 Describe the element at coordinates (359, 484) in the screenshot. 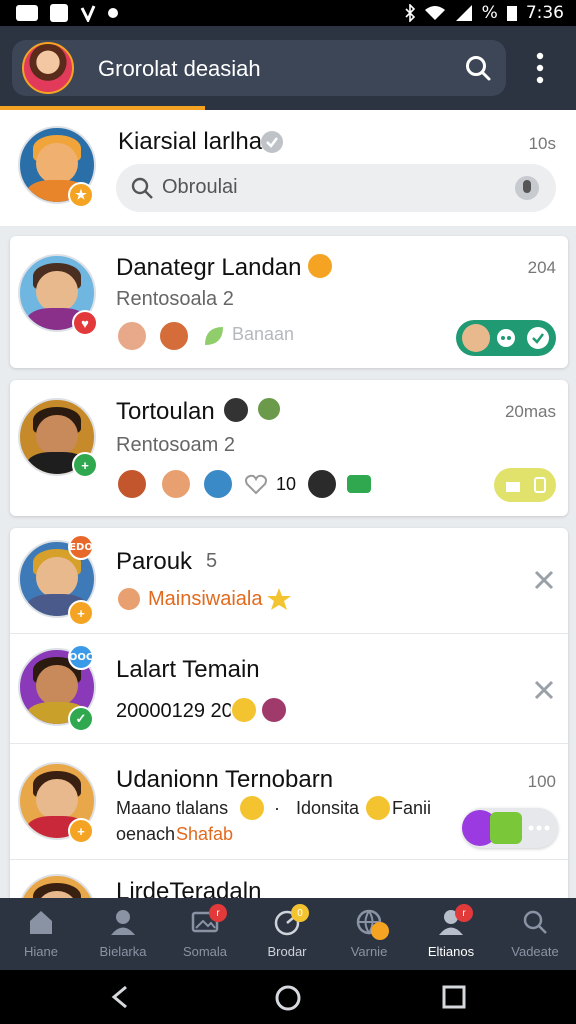

I see `video-icon` at that location.